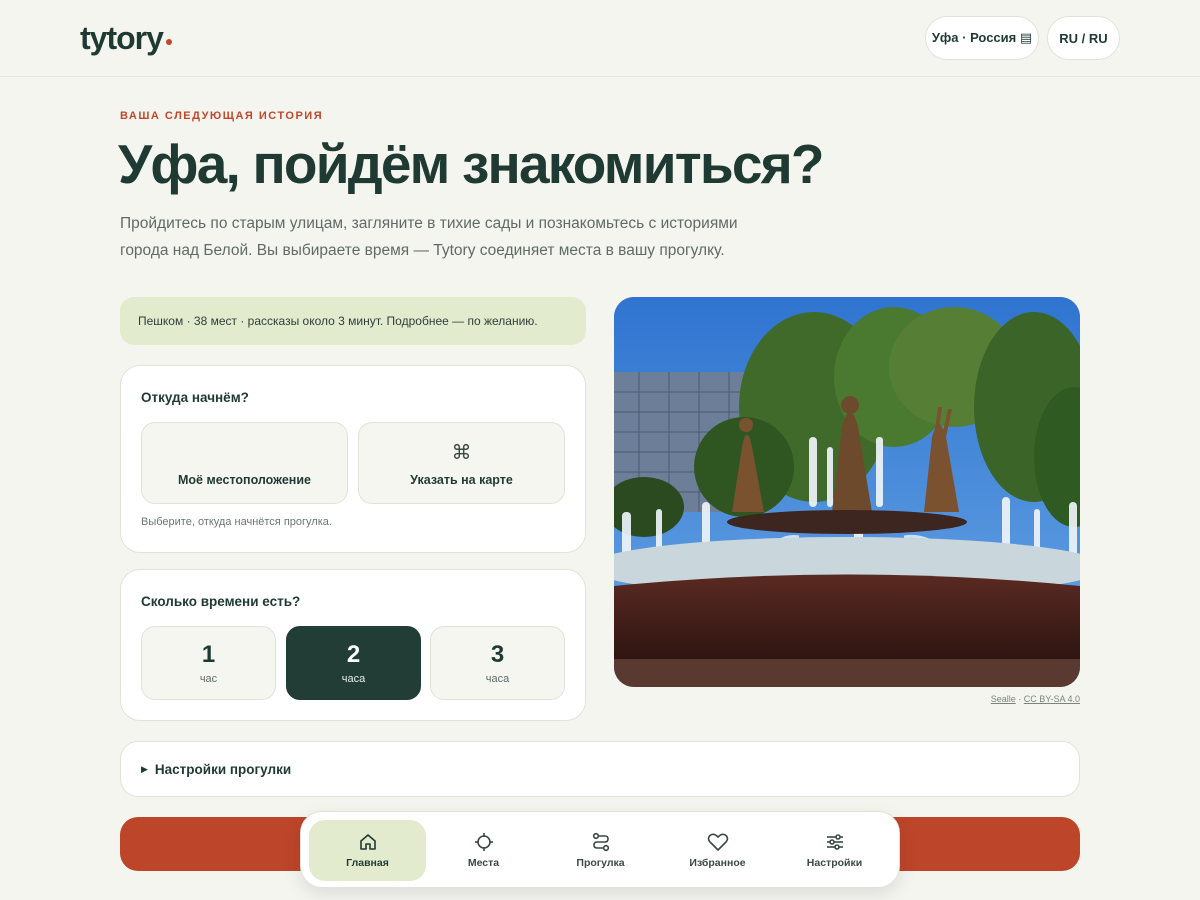 This screenshot has height=900, width=1200. I want to click on tab-walk: Прогулка, so click(600, 850).